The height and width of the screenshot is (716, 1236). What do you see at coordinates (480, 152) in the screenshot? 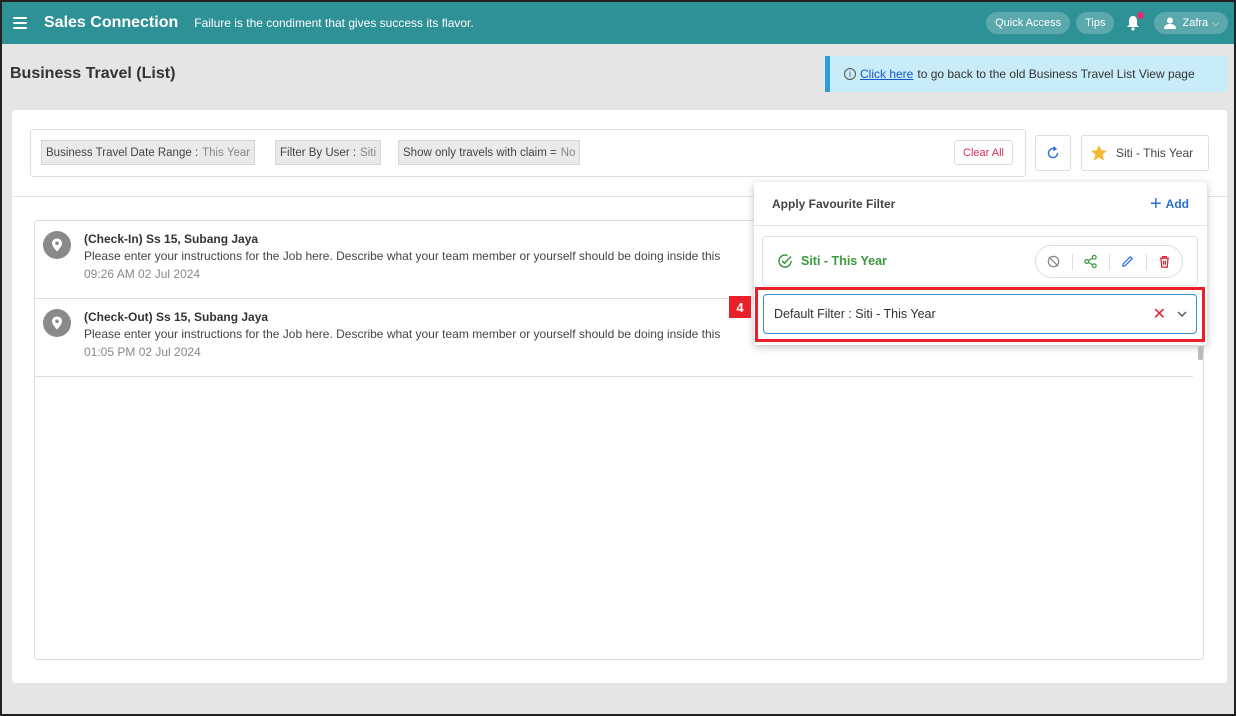
I see `chip-label: Show only travels with claim =` at bounding box center [480, 152].